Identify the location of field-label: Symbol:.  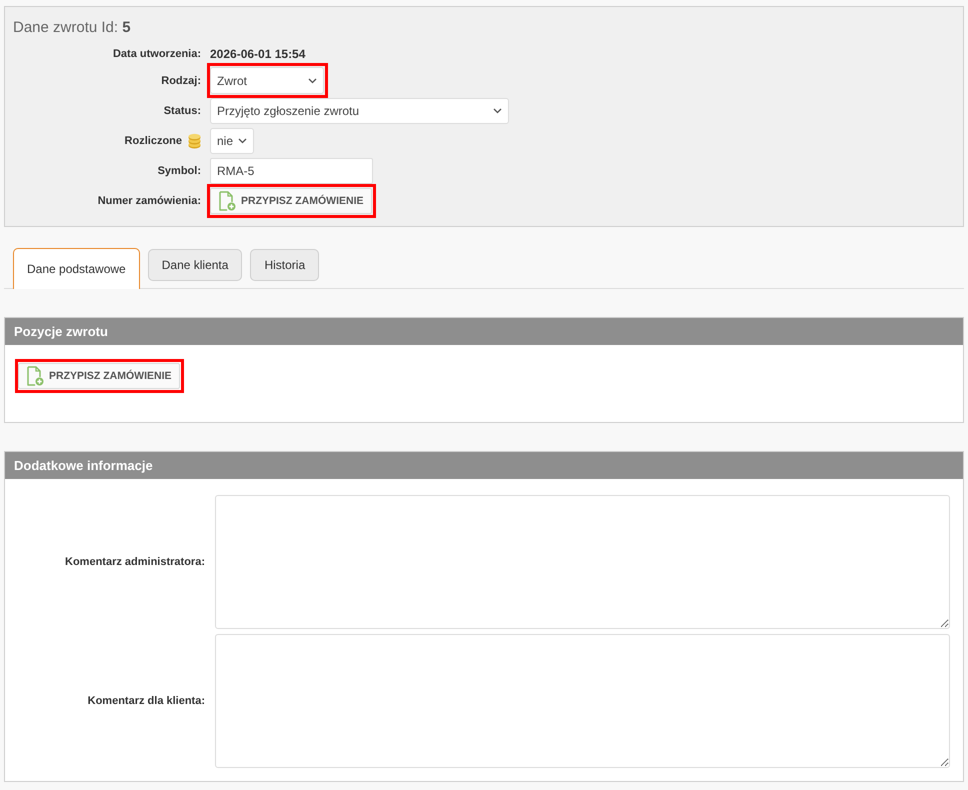
(179, 171).